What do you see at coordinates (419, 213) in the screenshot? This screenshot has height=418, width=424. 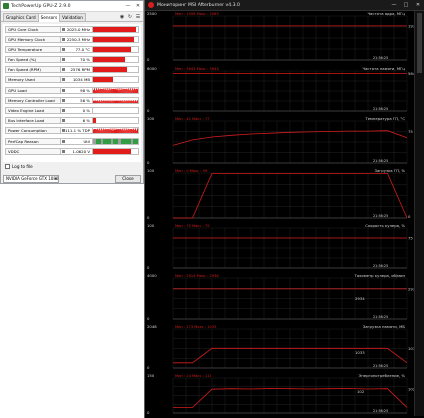 I see `scrollbar` at bounding box center [419, 213].